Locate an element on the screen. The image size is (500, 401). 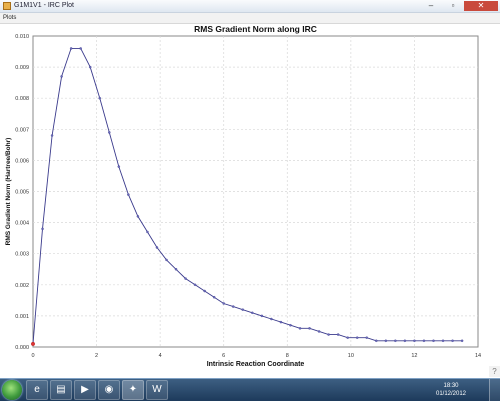
x-tick-label: 0 is located at coordinates (32, 356).